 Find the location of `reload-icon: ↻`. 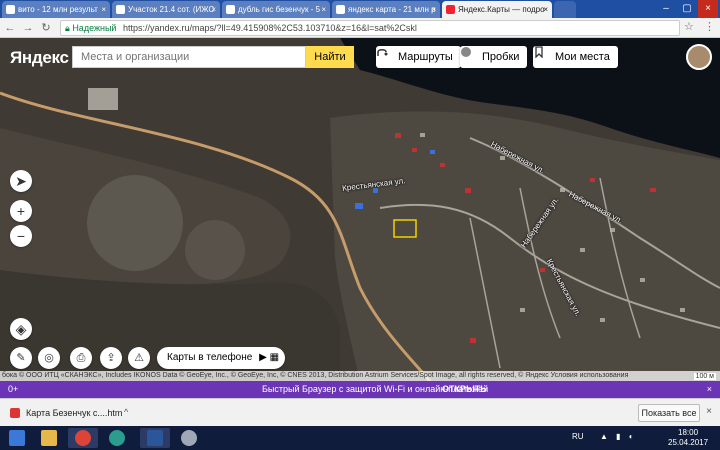

reload-icon: ↻ is located at coordinates (46, 28).